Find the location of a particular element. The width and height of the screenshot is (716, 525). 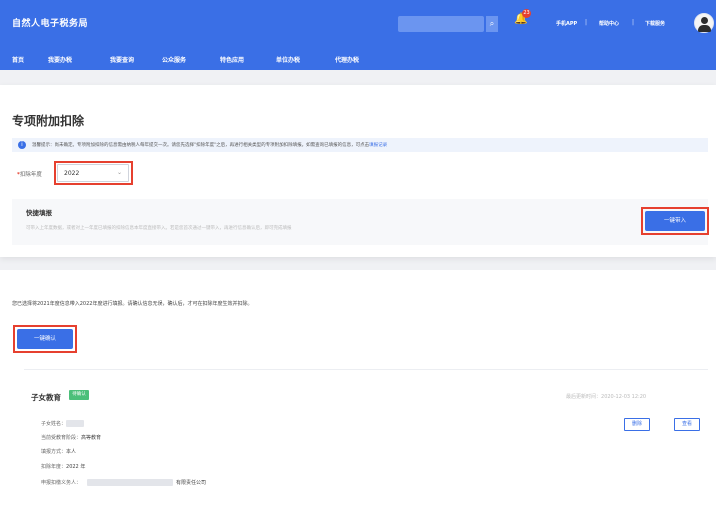

view-button: 查看 is located at coordinates (687, 424).